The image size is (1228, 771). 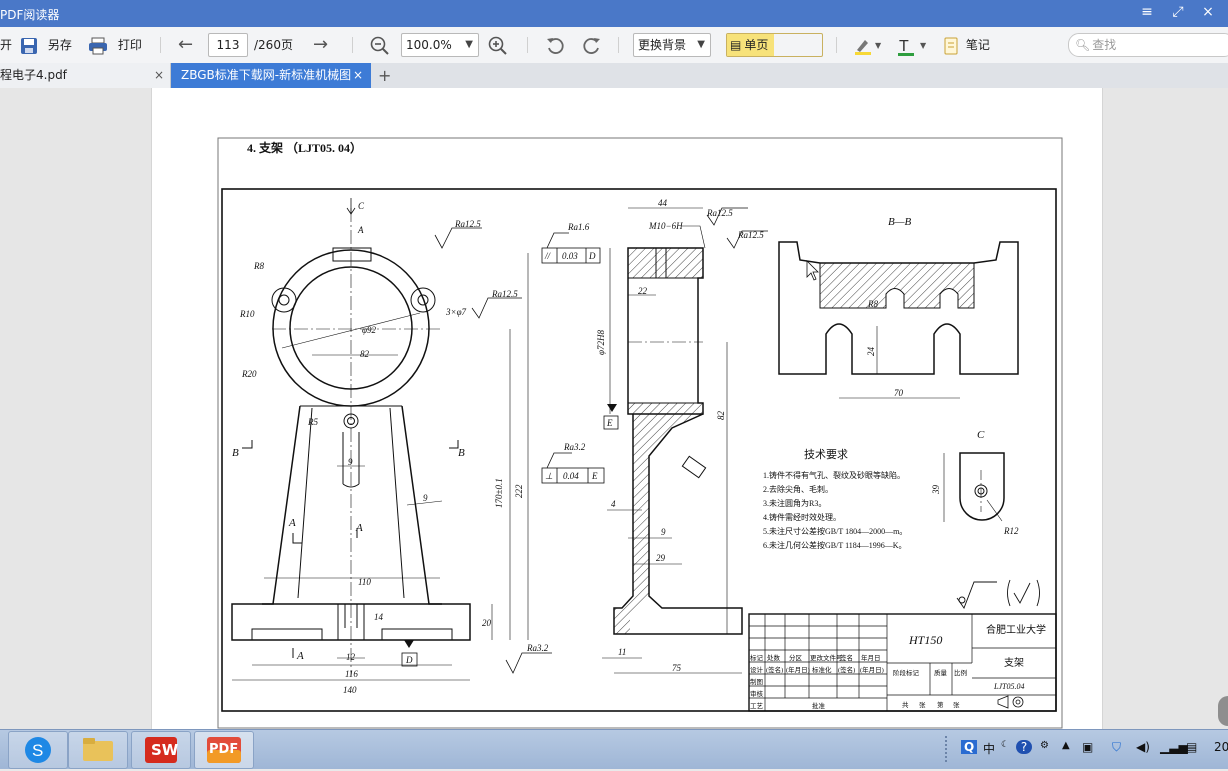 I want to click on highlight-icon: ▼, so click(x=868, y=45).